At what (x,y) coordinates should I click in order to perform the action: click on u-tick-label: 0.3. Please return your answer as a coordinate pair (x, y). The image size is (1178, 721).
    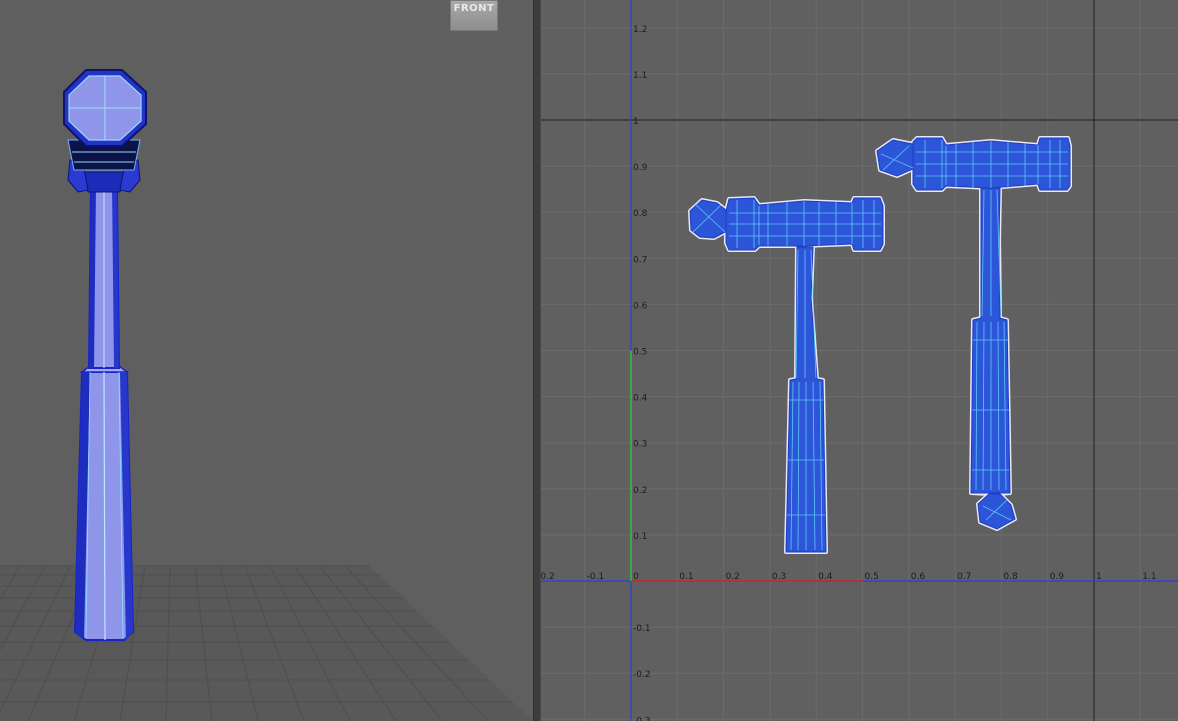
    Looking at the image, I should click on (779, 577).